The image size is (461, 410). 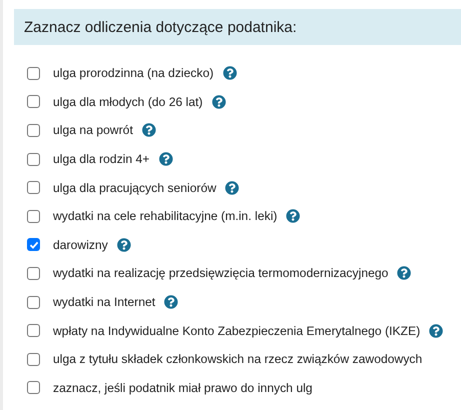 I want to click on option-label: wpłaty na Indywidualne Konto Zabezpieczenia Emerytalnego (IKZE), so click(x=236, y=331).